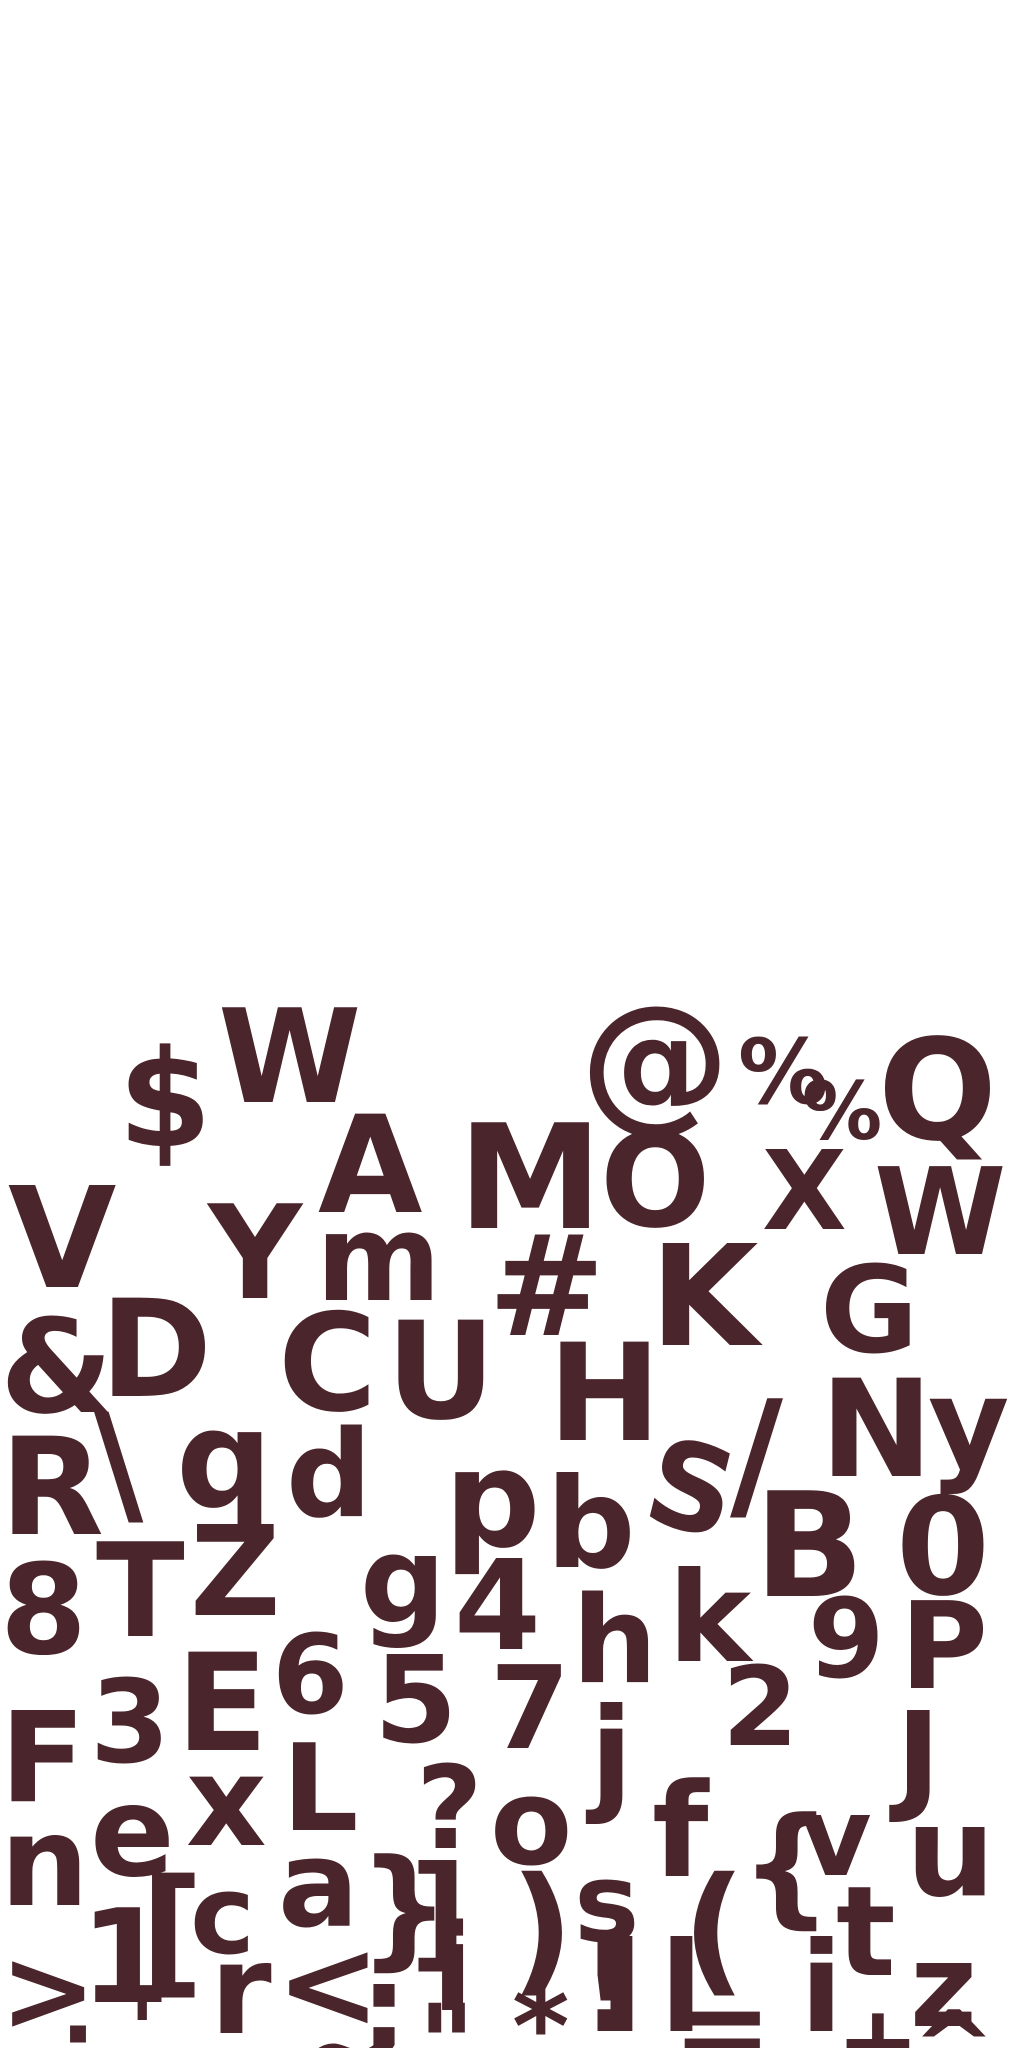  What do you see at coordinates (591, 1524) in the screenshot?
I see `glyph-b: b` at bounding box center [591, 1524].